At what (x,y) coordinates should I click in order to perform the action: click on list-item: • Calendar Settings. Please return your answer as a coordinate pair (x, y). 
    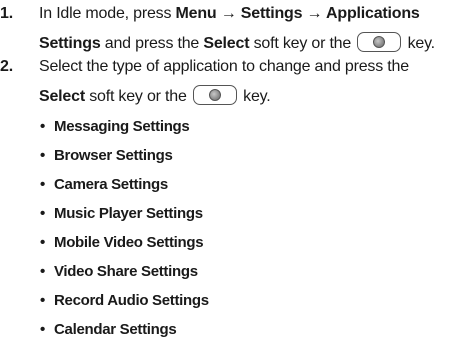
    Looking at the image, I should click on (108, 329).